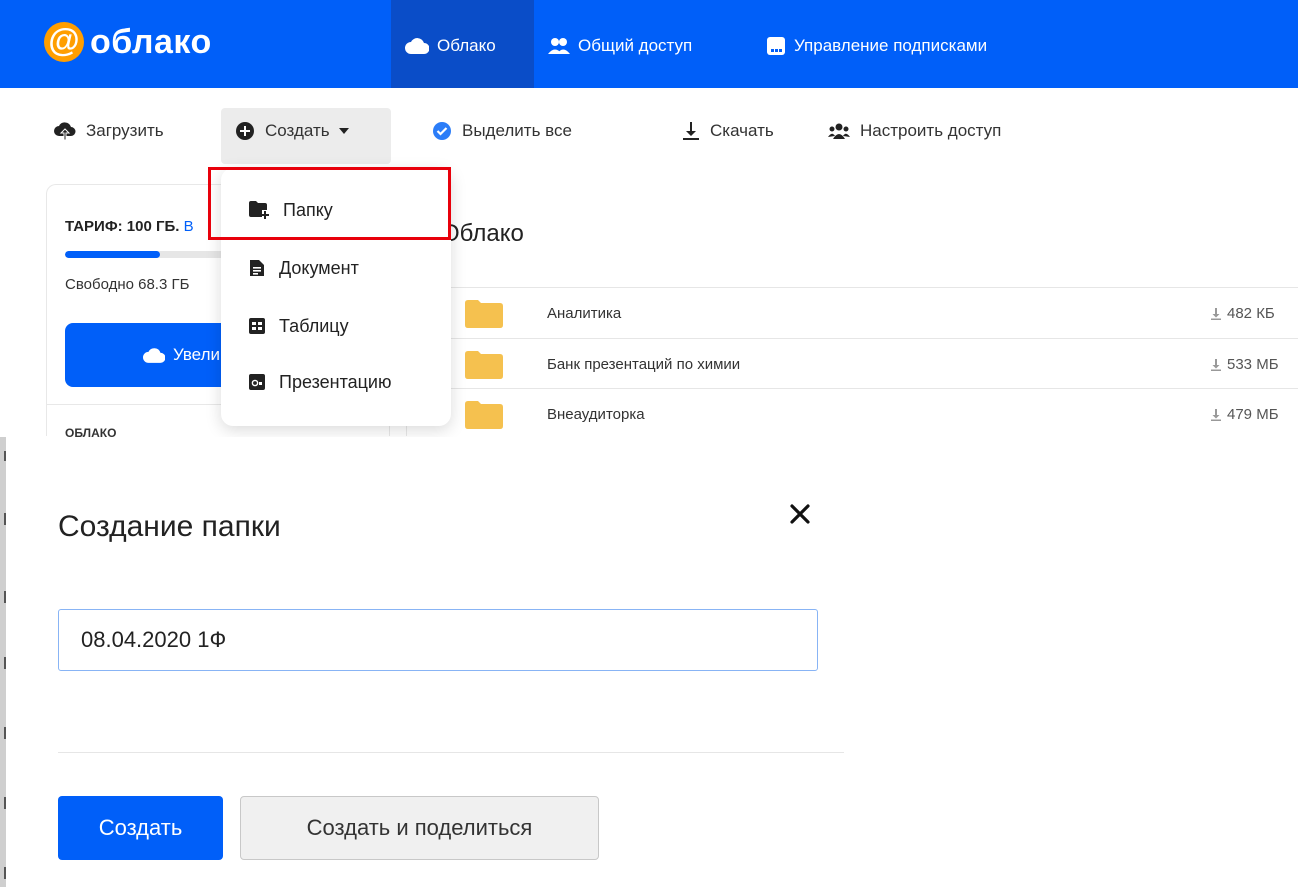 The width and height of the screenshot is (1298, 887). Describe the element at coordinates (776, 46) in the screenshot. I see `subscriptions-icon` at that location.